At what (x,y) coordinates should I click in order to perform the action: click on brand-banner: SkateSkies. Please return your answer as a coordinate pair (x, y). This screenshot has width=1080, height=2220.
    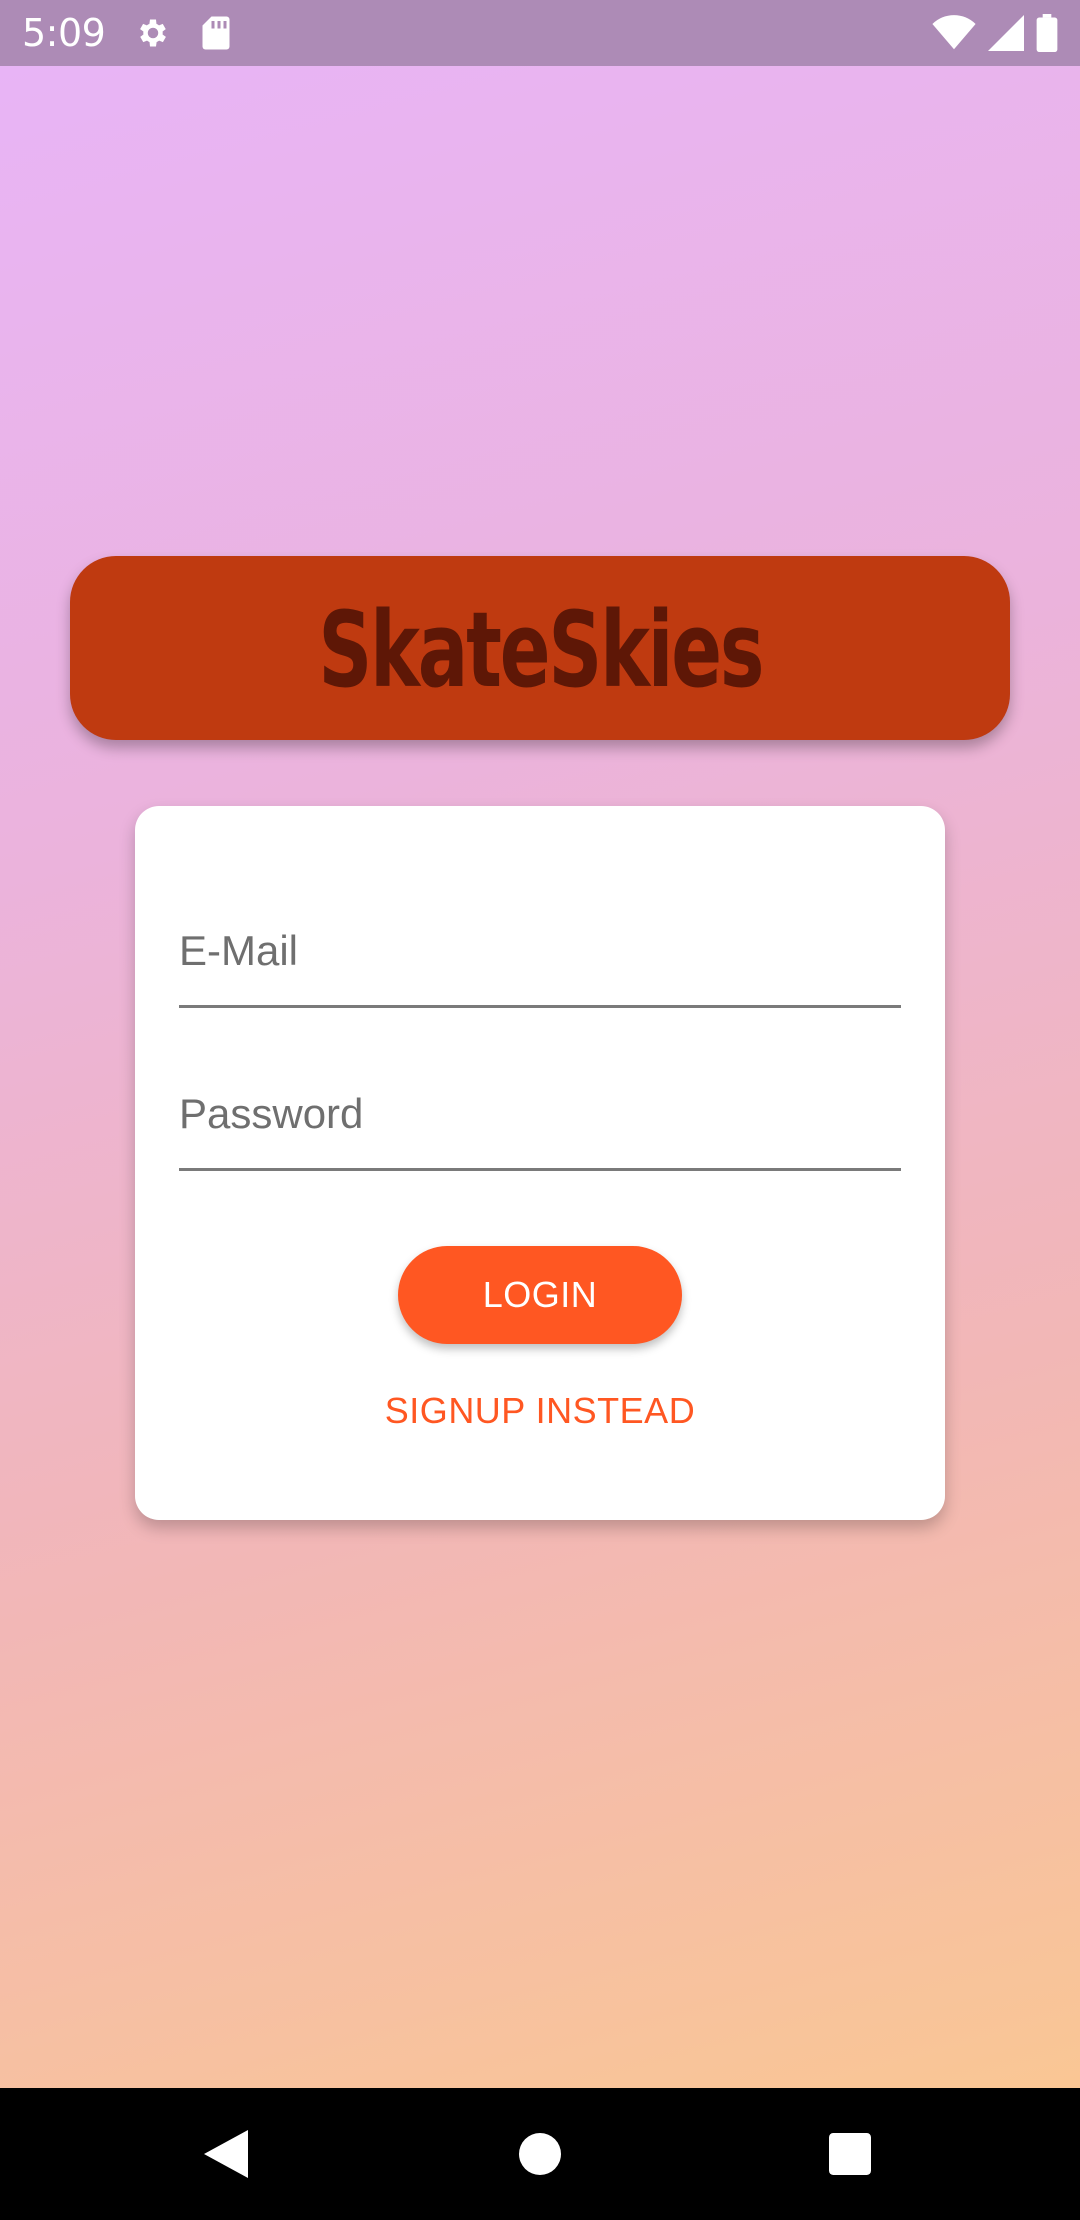
    Looking at the image, I should click on (540, 648).